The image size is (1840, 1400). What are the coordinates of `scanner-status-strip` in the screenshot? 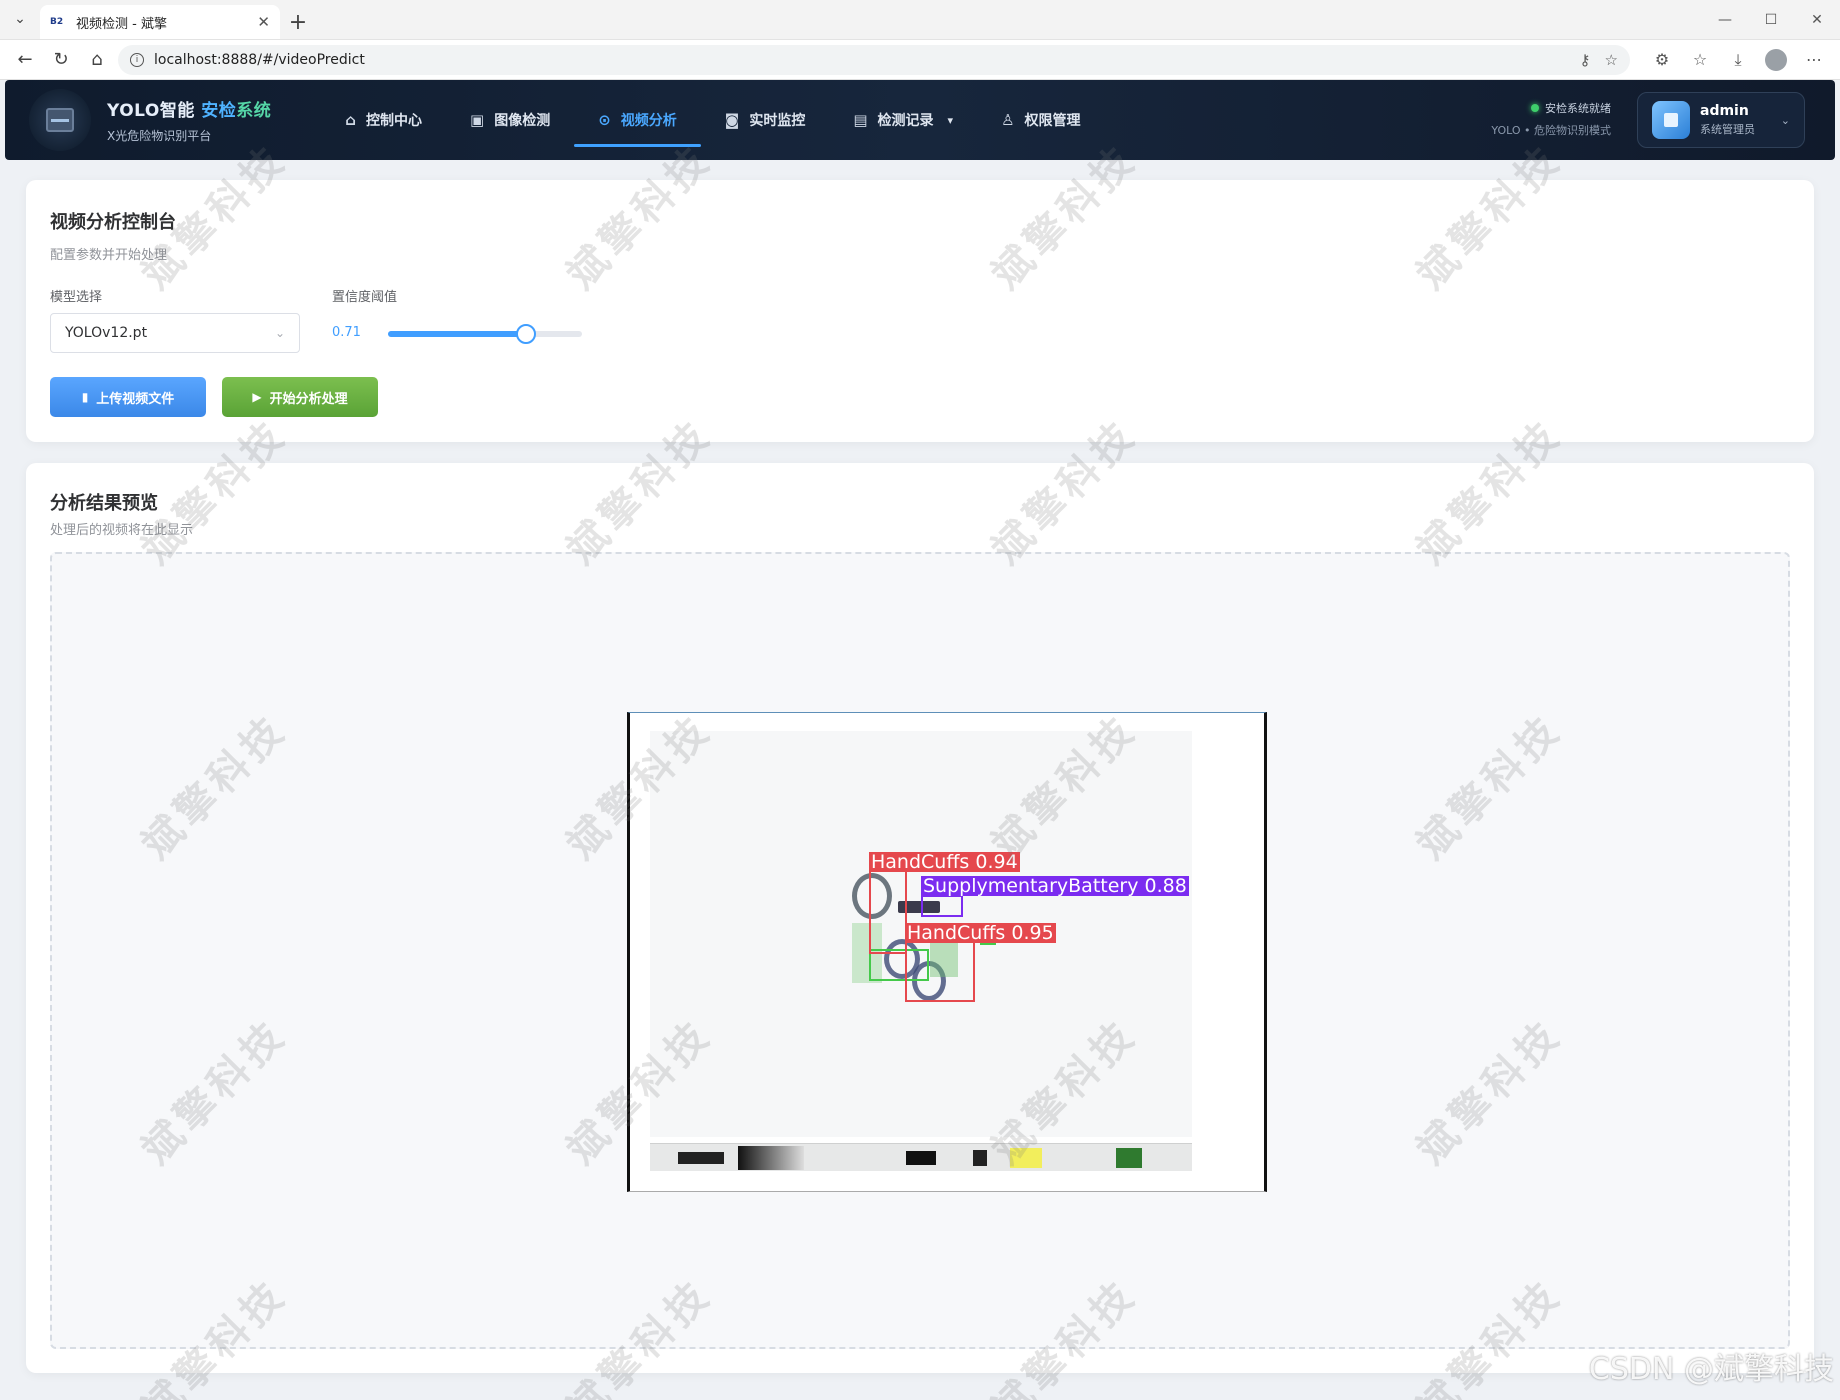 It's located at (921, 1157).